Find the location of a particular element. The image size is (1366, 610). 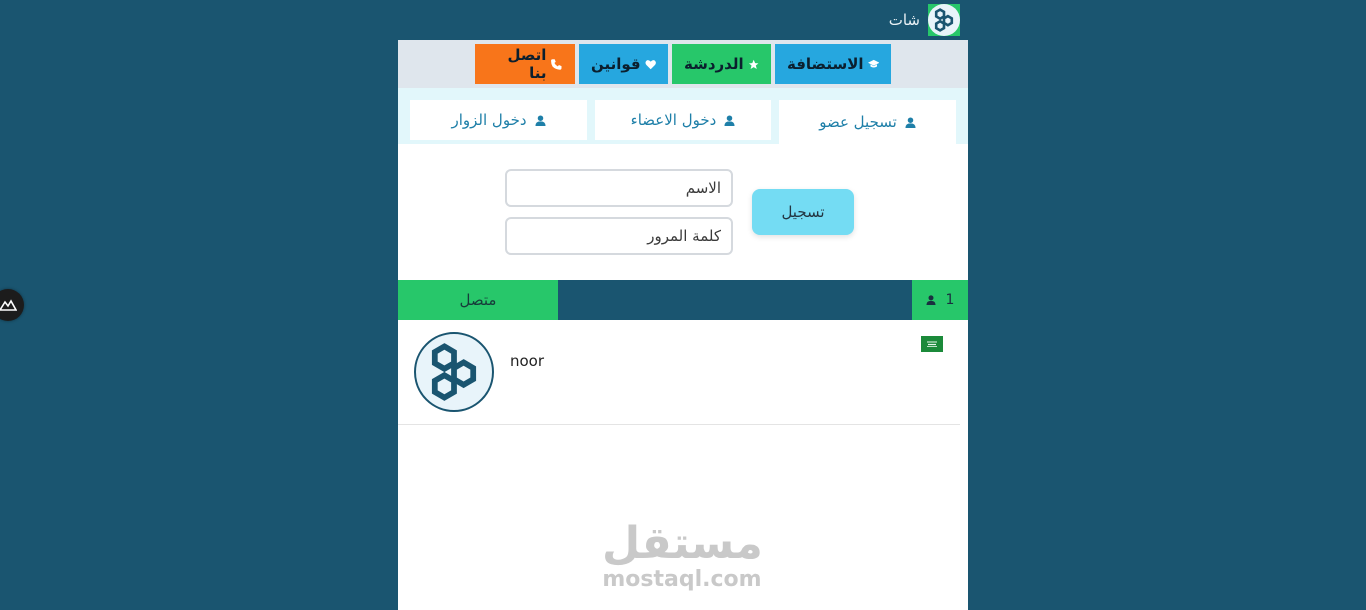

register-submit-button: تسجيل is located at coordinates (803, 212).